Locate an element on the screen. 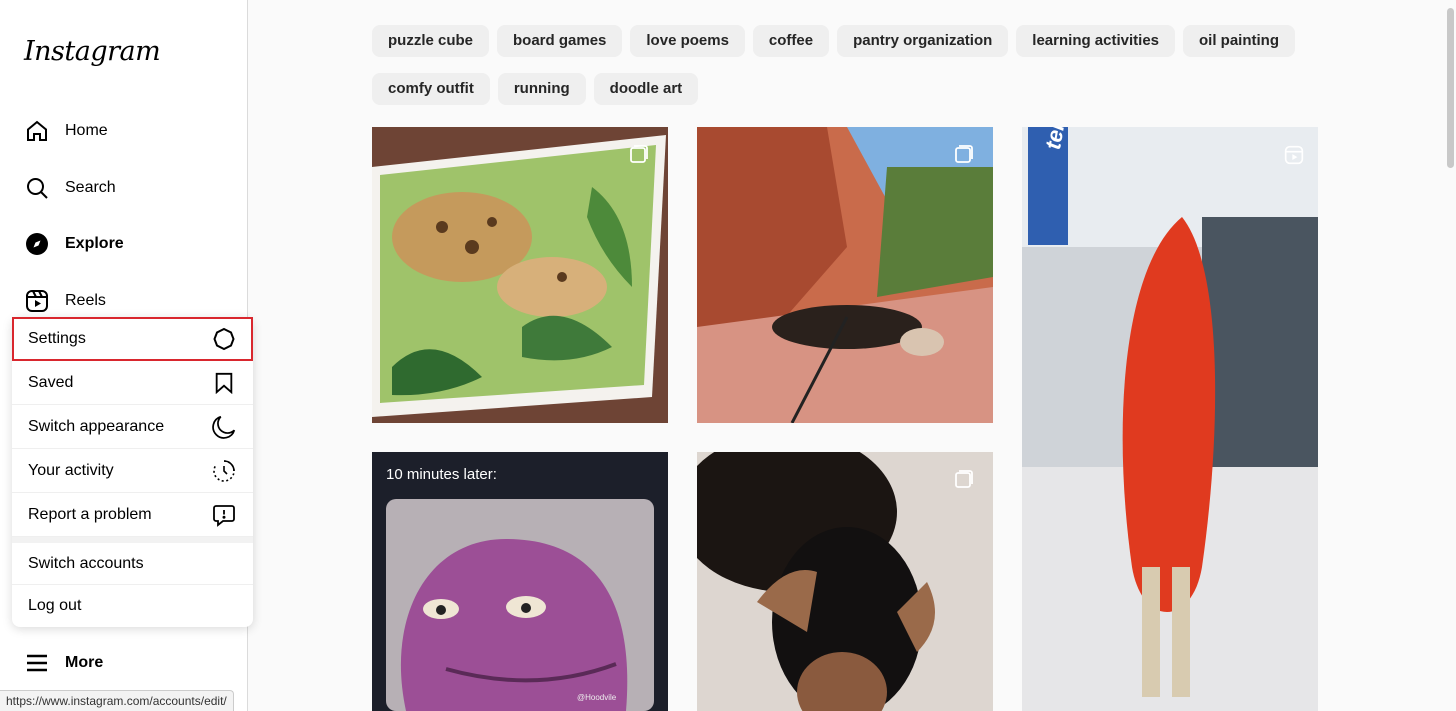 This screenshot has height=711, width=1456. menu-switch-accounts: Switch accounts is located at coordinates (132, 564).